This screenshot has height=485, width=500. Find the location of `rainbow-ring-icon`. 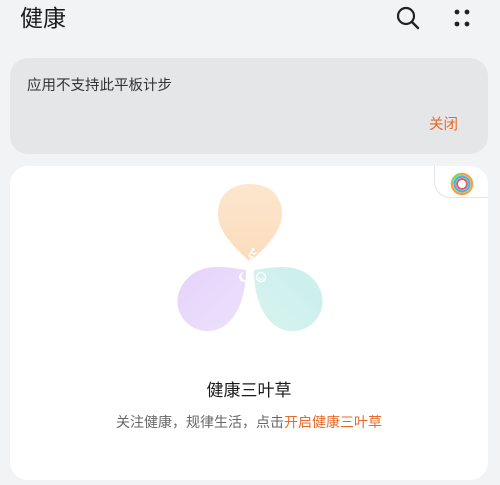

rainbow-ring-icon is located at coordinates (462, 184).